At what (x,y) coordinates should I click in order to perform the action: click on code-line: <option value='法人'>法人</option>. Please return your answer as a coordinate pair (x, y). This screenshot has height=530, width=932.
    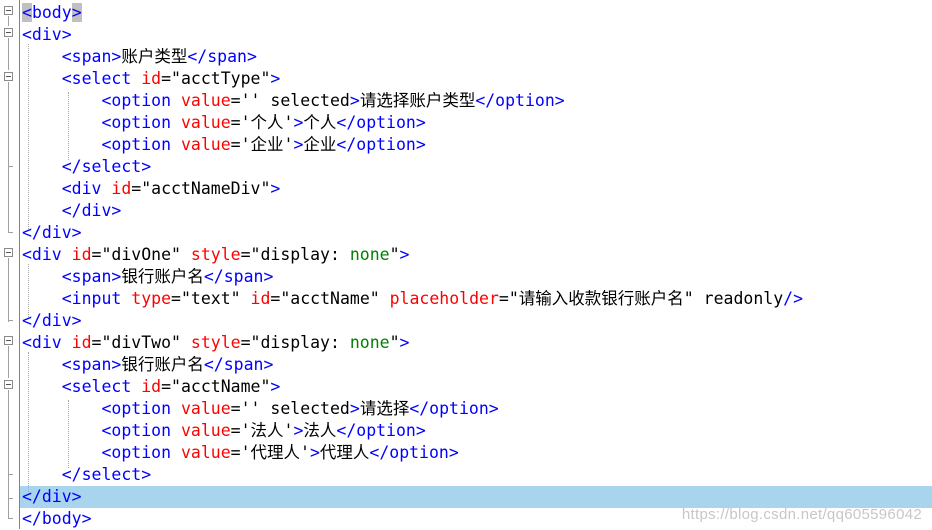
    Looking at the image, I should click on (224, 431).